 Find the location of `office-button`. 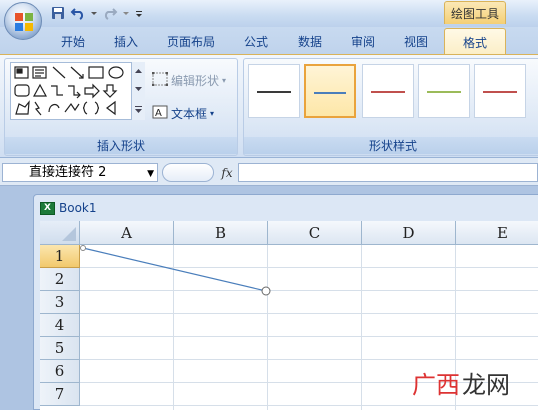

office-button is located at coordinates (23, 21).